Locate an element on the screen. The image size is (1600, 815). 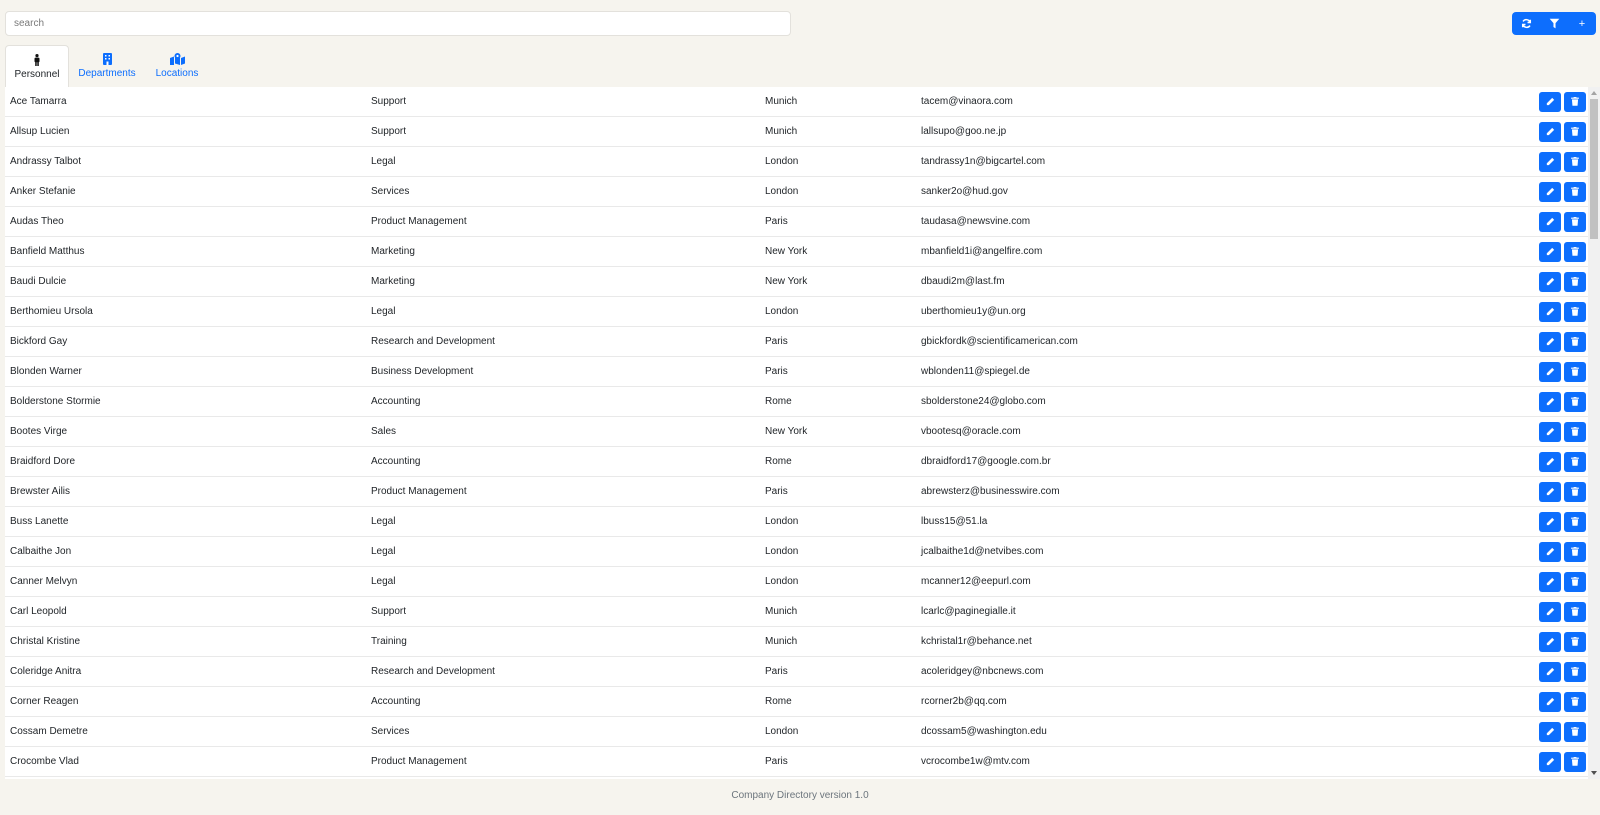
tab-locations: Locations is located at coordinates (177, 66).